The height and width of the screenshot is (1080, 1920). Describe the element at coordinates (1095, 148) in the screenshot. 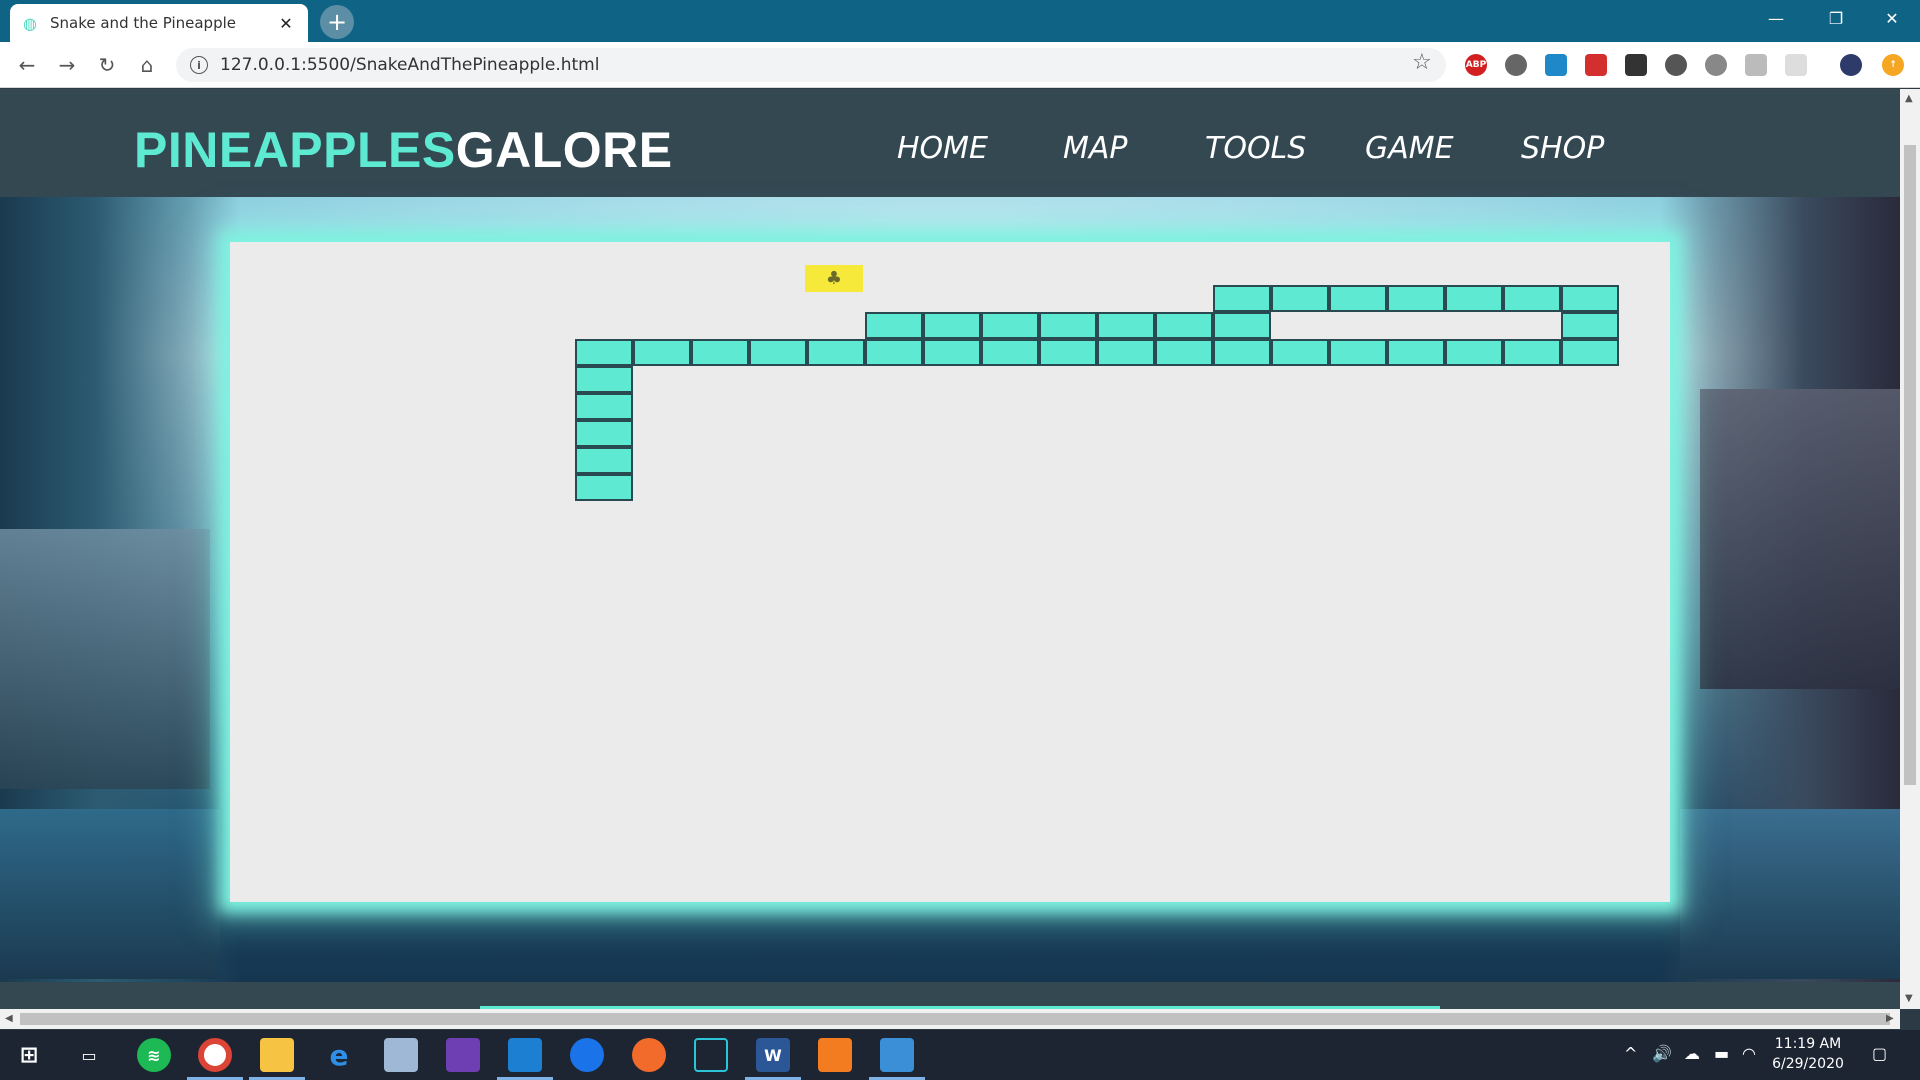

I see `nav-map: MAP` at that location.